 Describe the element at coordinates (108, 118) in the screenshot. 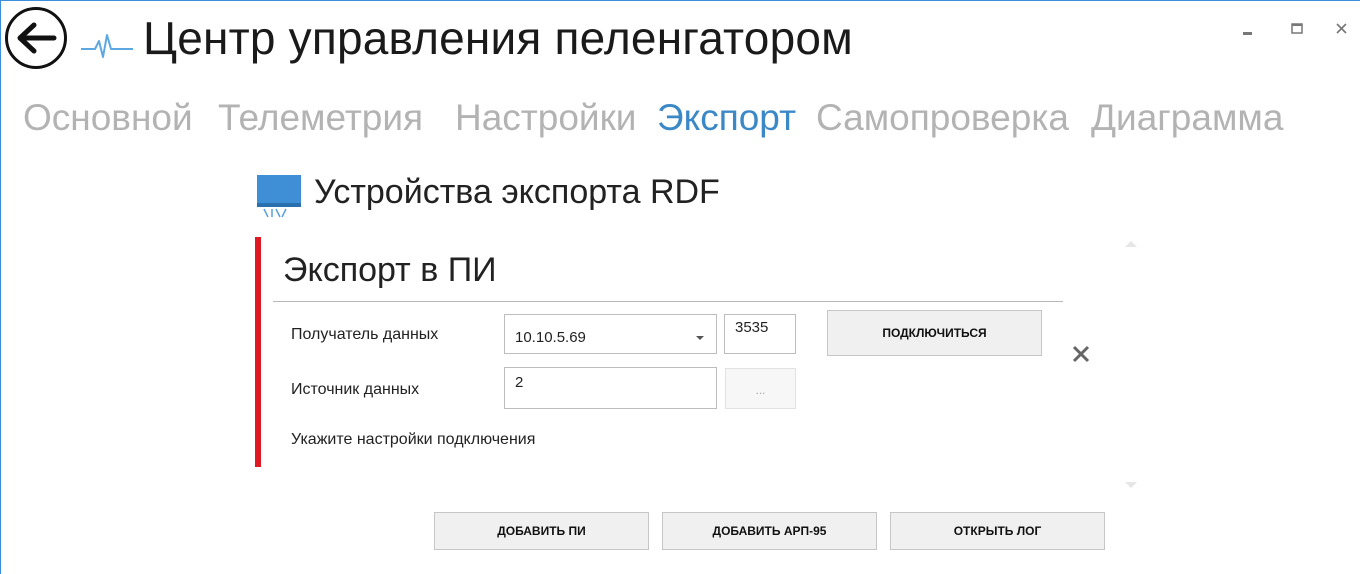

I see `tab-main: Основной` at that location.